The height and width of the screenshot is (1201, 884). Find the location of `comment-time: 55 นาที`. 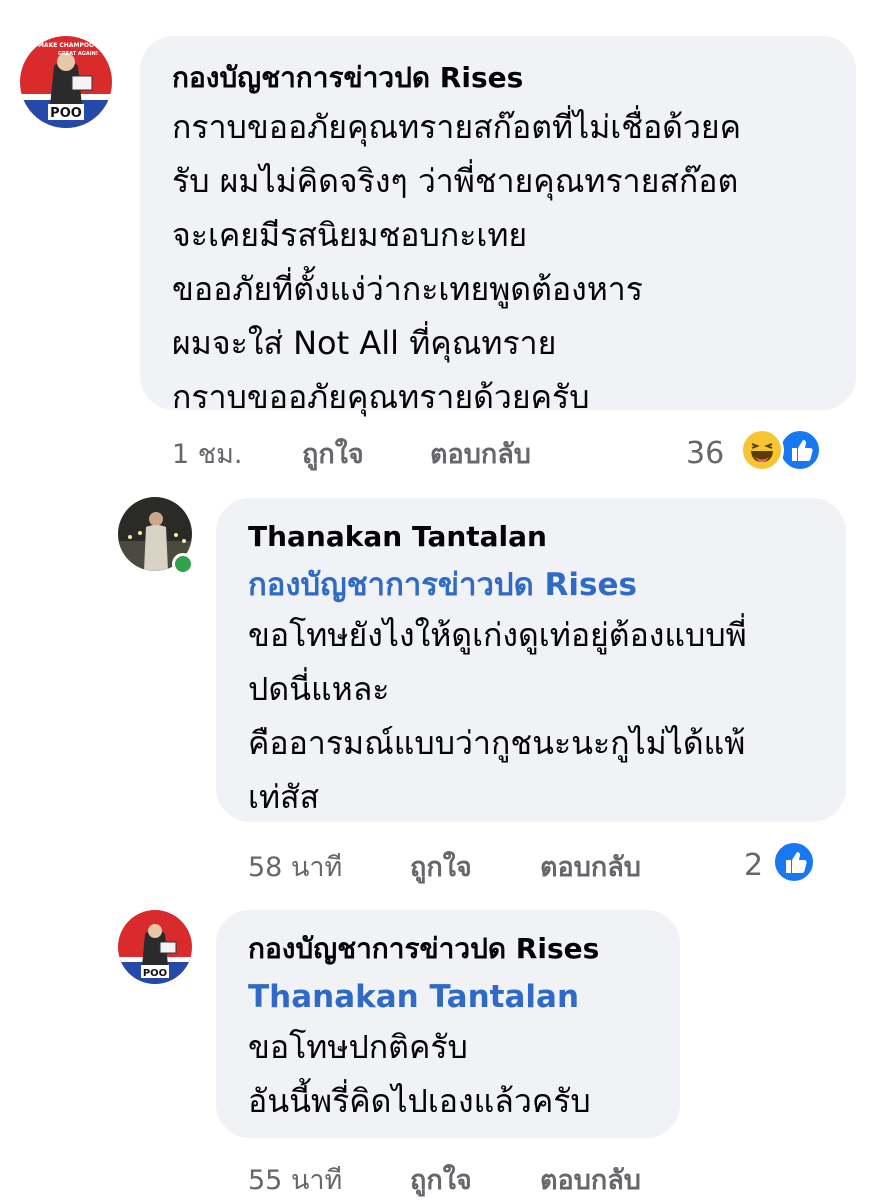

comment-time: 55 นาที is located at coordinates (295, 1179).